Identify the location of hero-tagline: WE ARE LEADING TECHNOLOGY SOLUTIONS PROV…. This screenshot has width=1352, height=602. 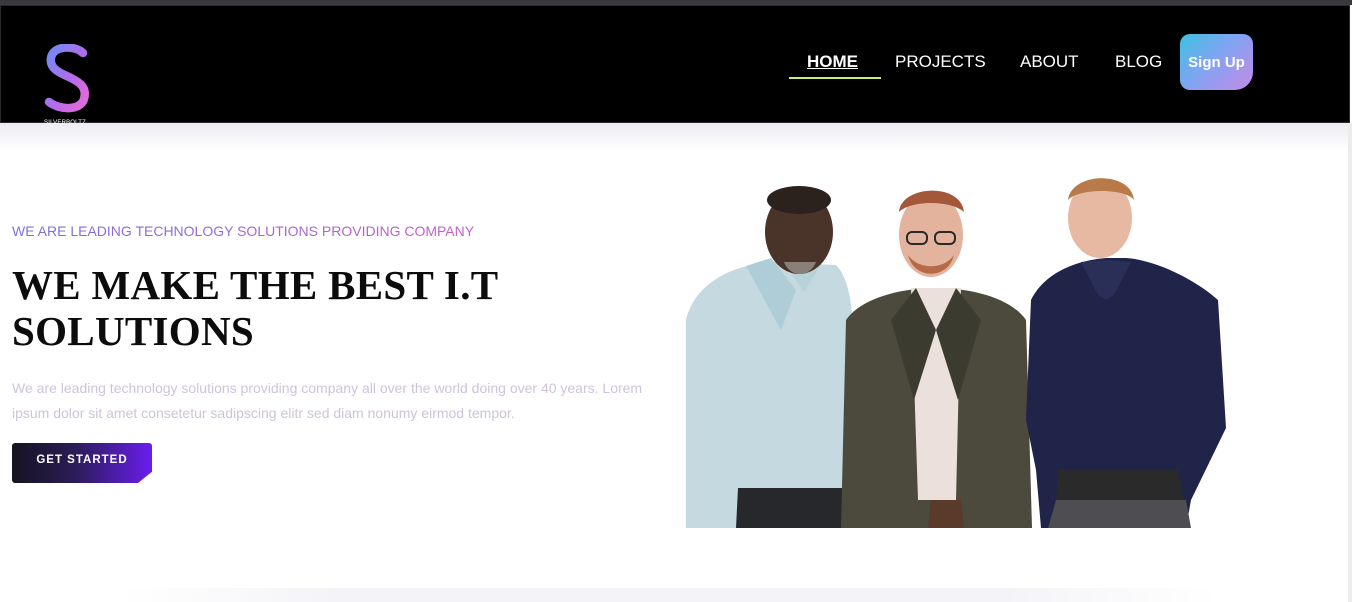
(243, 231).